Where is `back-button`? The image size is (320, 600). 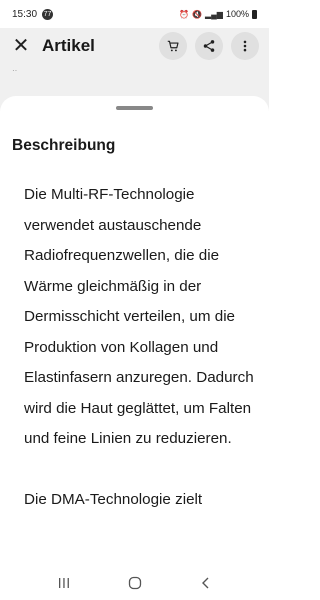
back-button is located at coordinates (206, 583).